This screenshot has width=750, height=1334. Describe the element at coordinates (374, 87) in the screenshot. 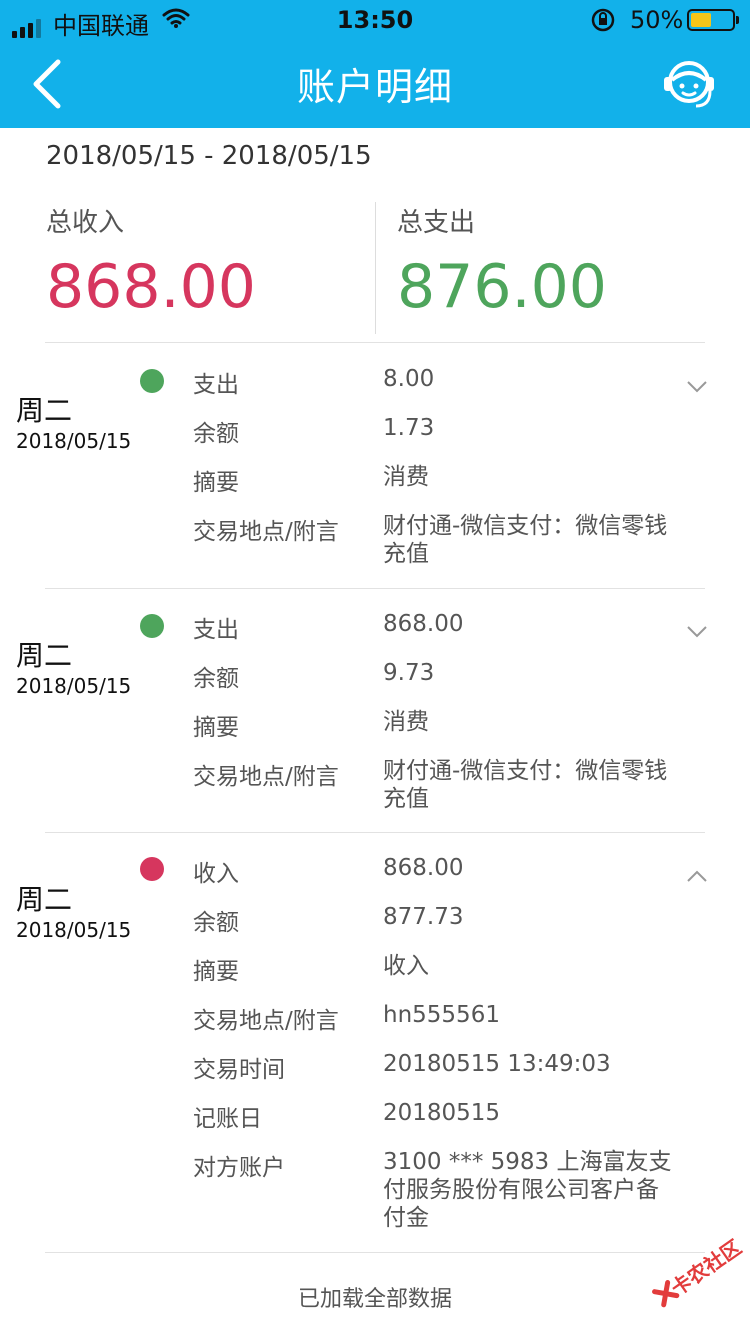

I see `page-title: 账户明细` at that location.